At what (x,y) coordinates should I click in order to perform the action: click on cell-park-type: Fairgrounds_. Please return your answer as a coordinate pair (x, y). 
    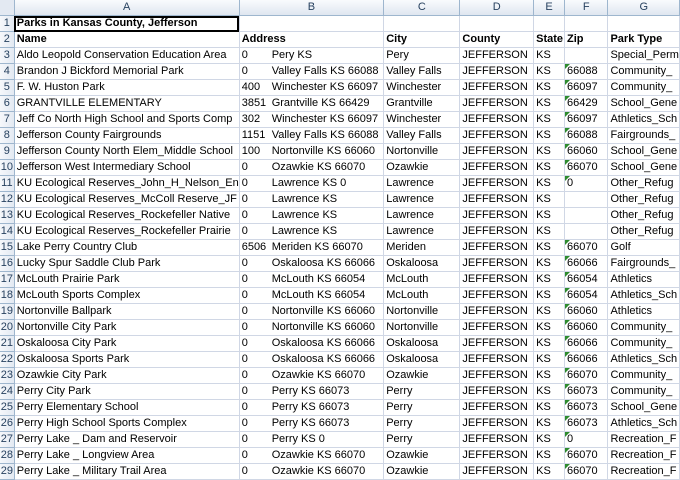
    Looking at the image, I should click on (643, 263).